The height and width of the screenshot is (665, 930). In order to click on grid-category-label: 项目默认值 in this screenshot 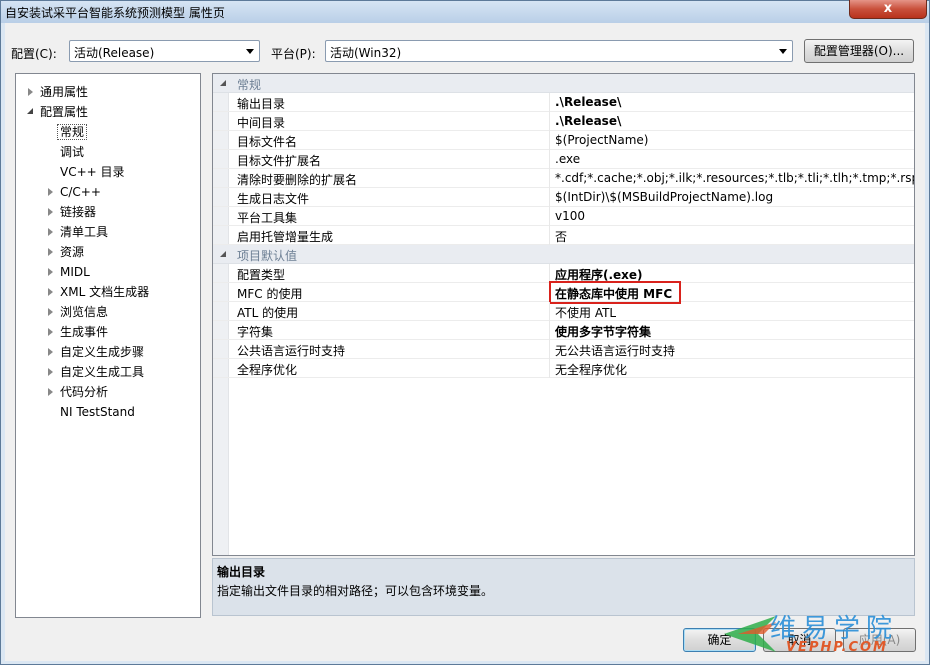, I will do `click(267, 256)`.